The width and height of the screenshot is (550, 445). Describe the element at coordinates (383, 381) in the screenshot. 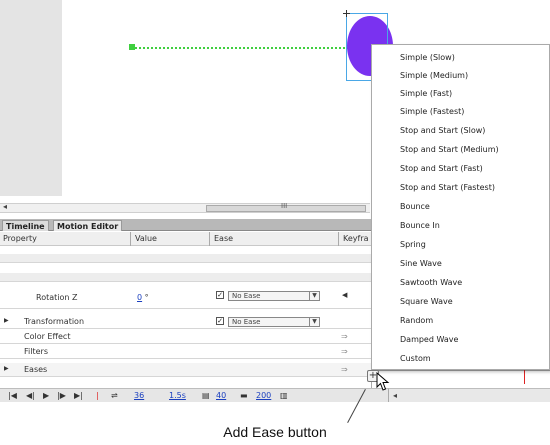

I see `mouse-pointer-icon` at that location.